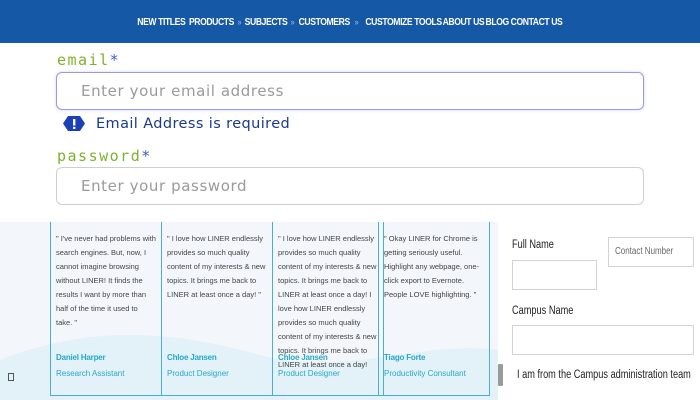 The height and width of the screenshot is (400, 700). What do you see at coordinates (325, 22) in the screenshot?
I see `nav-customers: CUSTOMERS` at bounding box center [325, 22].